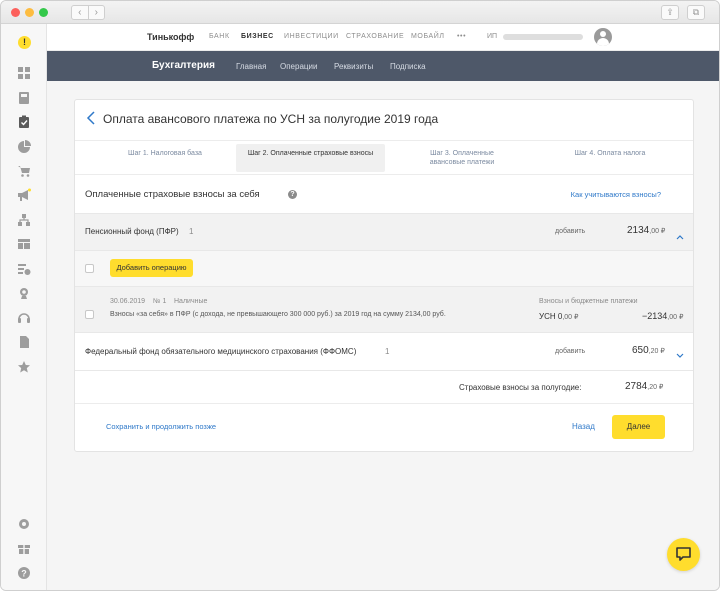  I want to click on step-2: Шаг 2. Оплаченные страховые взносы, so click(310, 158).